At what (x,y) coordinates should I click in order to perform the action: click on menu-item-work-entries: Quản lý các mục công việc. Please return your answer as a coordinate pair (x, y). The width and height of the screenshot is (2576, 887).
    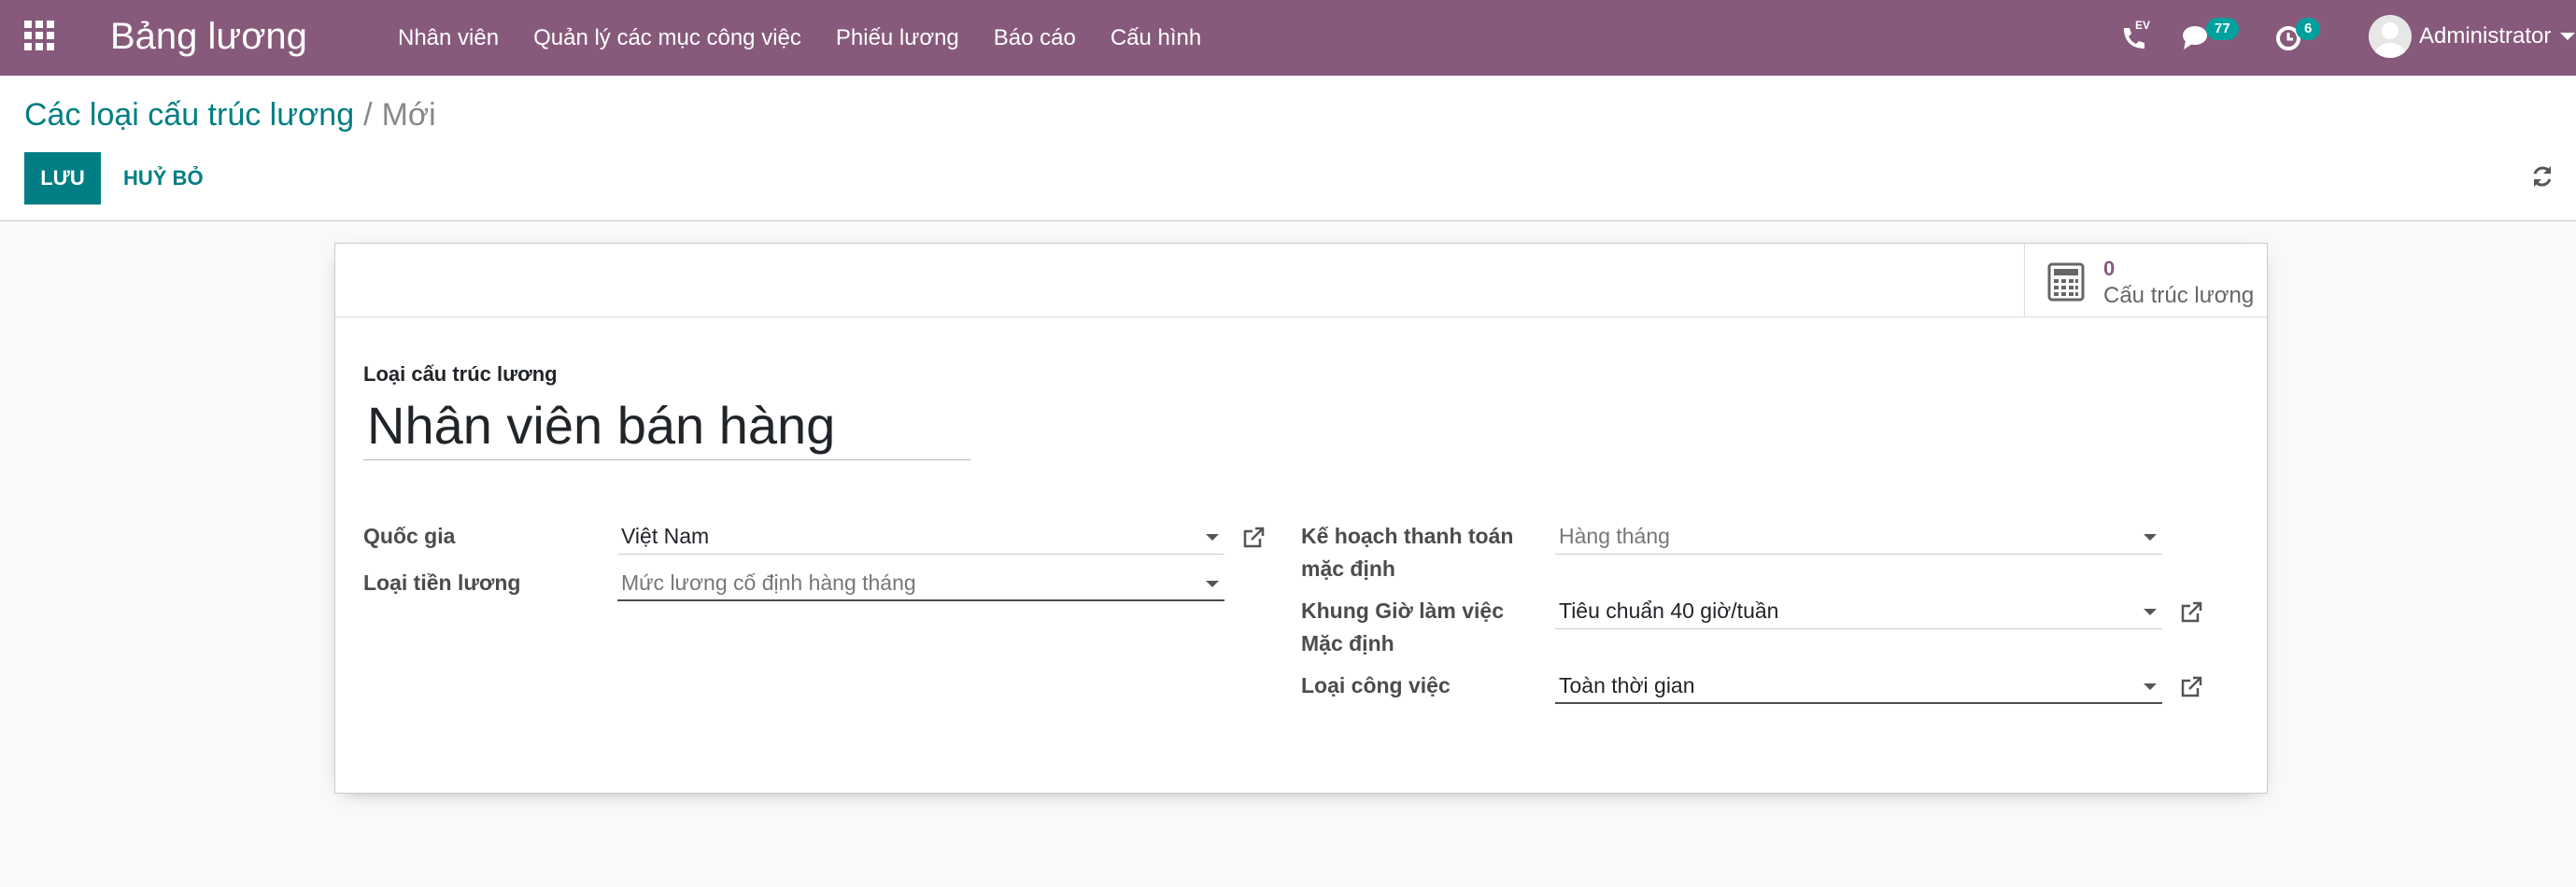
    Looking at the image, I should click on (667, 38).